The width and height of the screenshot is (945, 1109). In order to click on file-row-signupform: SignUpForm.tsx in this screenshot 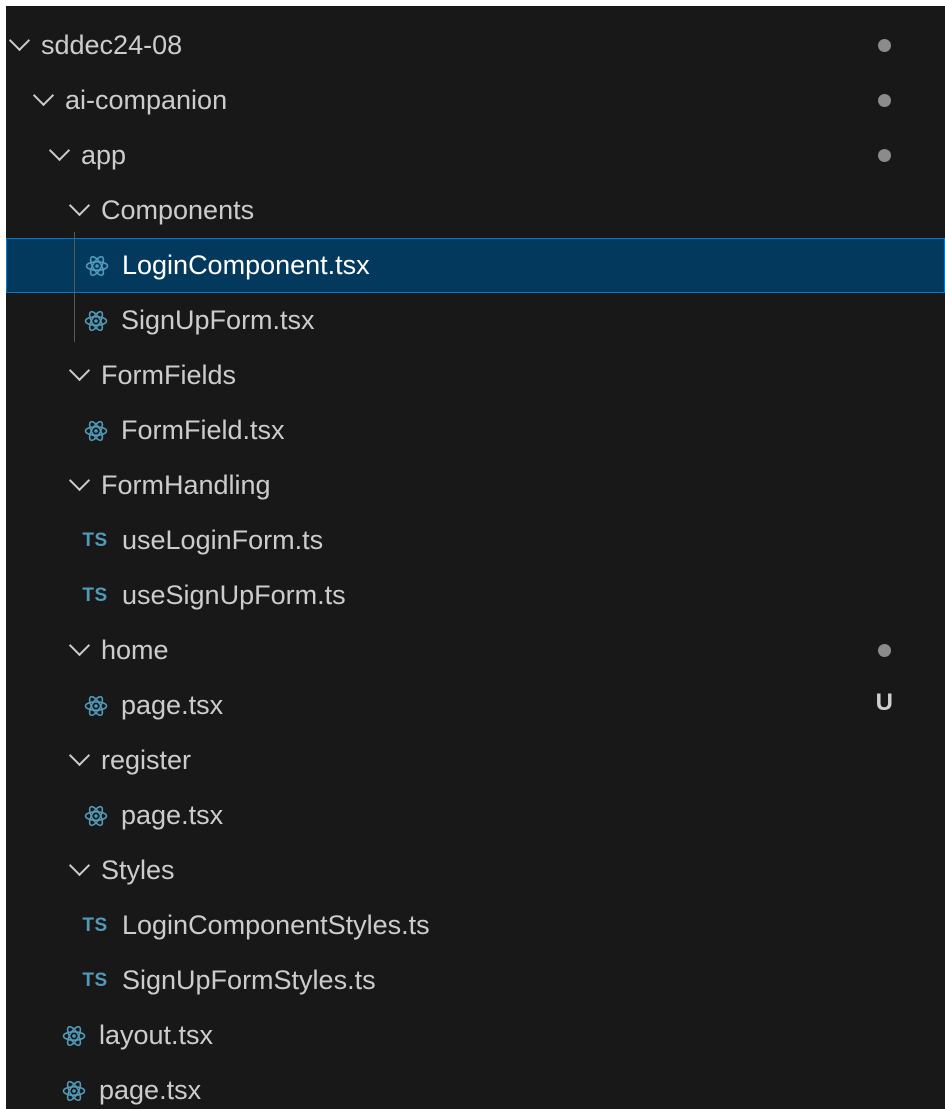, I will do `click(475, 320)`.